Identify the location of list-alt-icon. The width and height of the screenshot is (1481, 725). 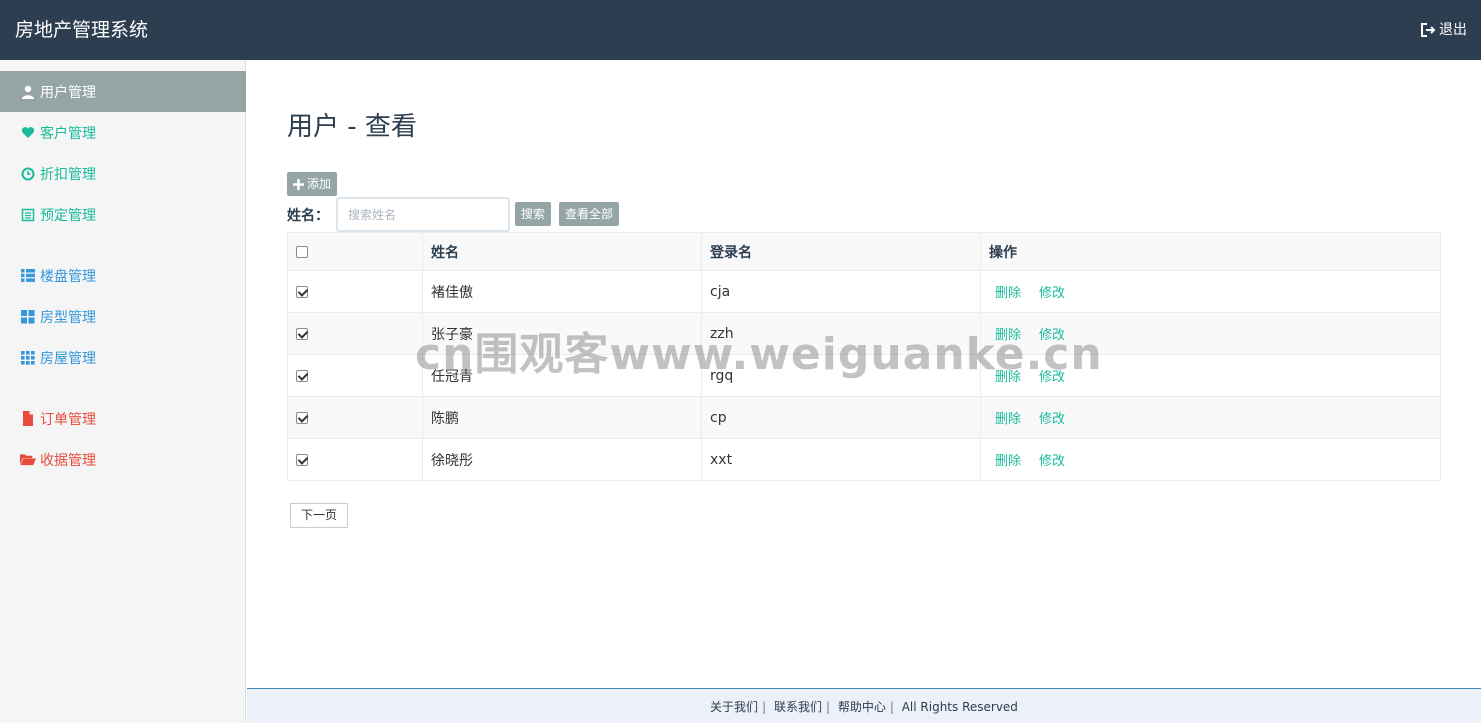
(28, 215).